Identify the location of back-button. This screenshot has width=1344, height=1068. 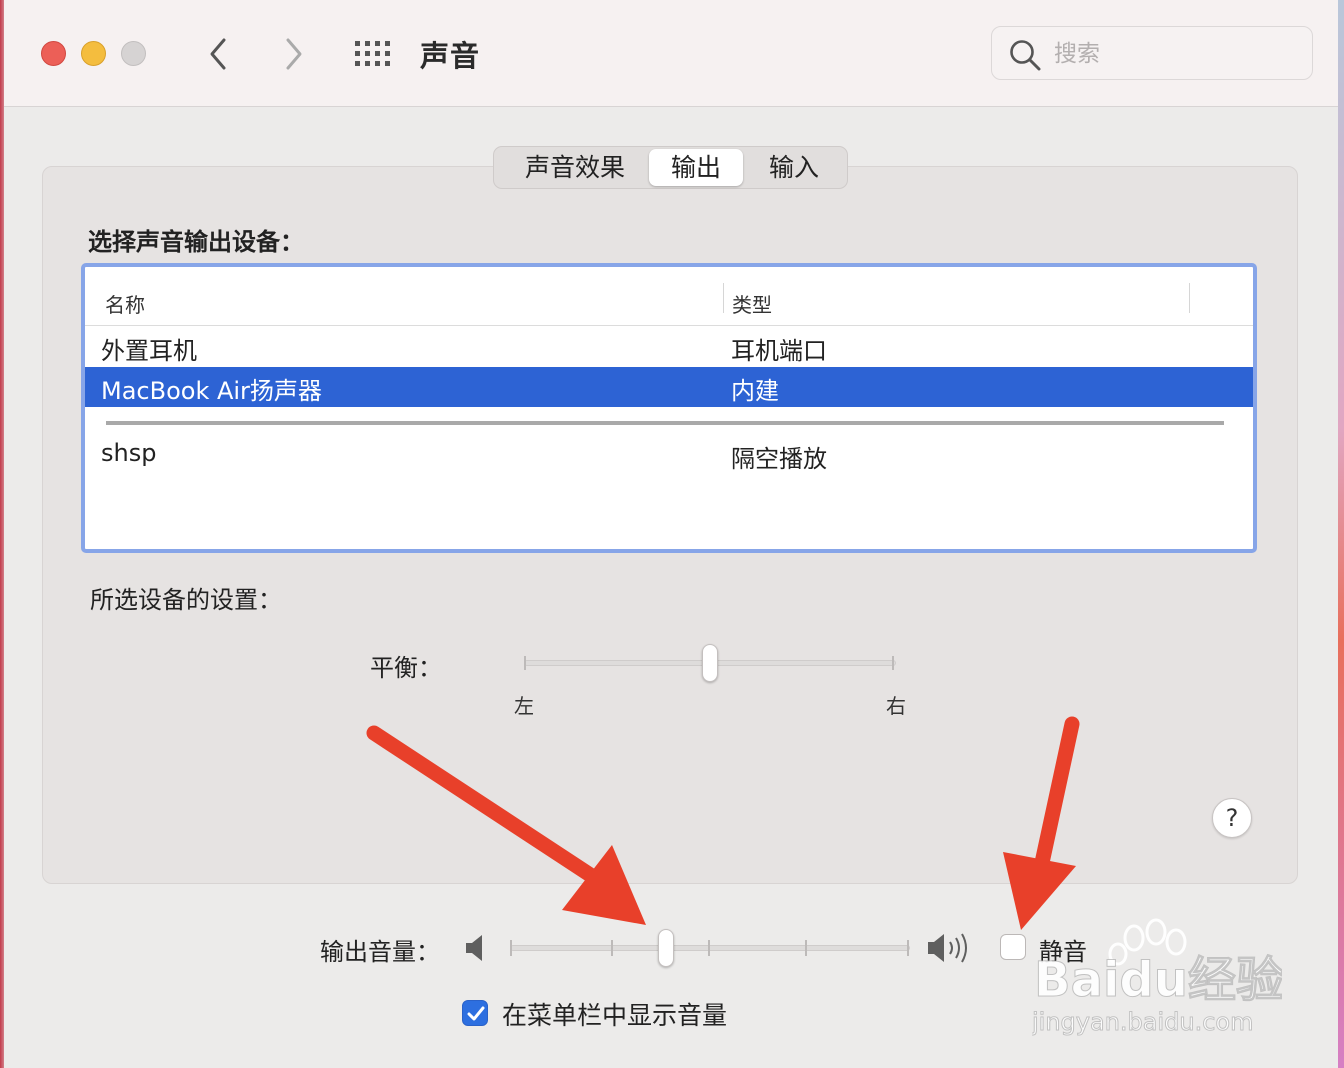
(220, 54).